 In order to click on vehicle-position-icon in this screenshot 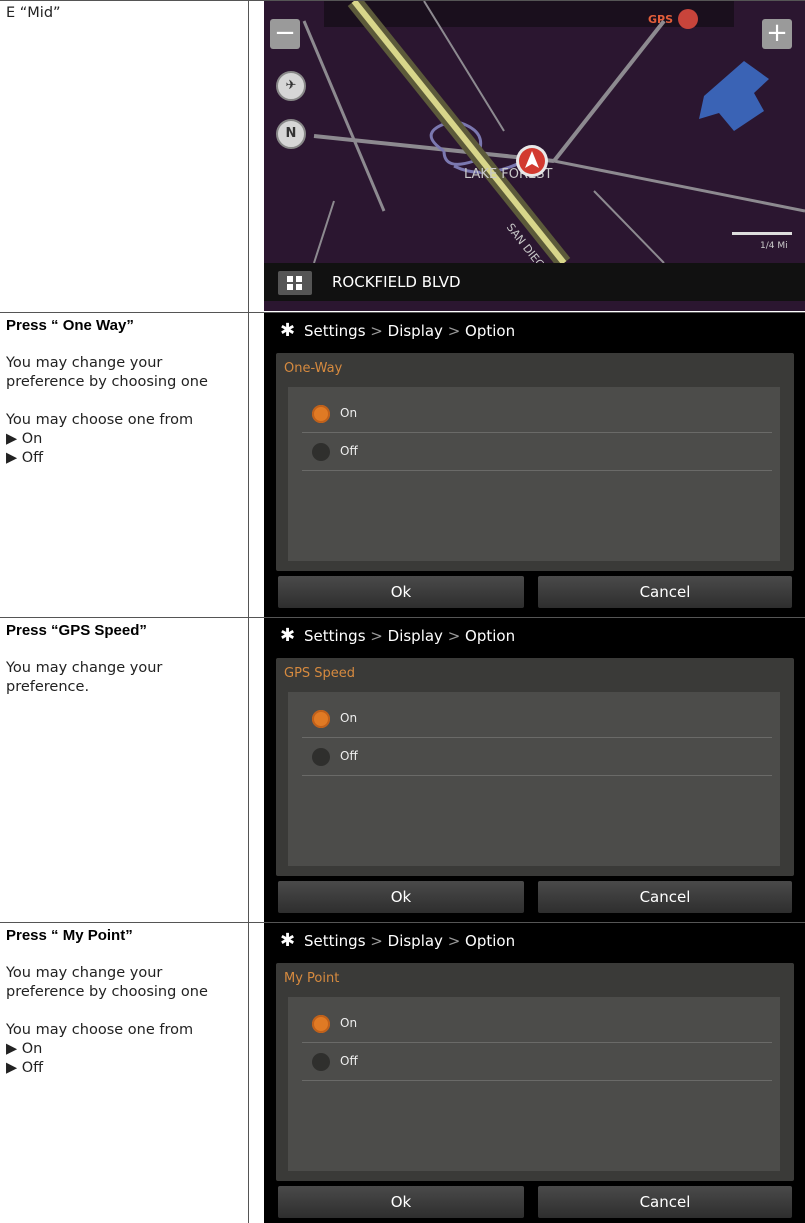, I will do `click(532, 161)`.